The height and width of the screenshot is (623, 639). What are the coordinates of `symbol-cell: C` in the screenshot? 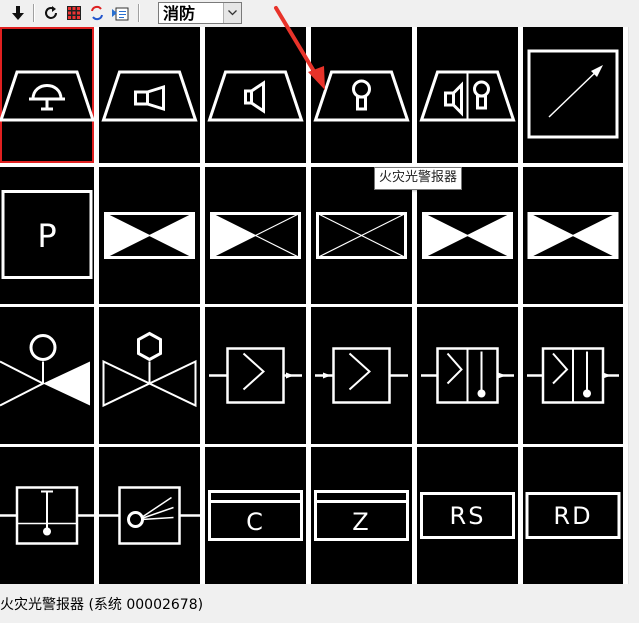 It's located at (255, 515).